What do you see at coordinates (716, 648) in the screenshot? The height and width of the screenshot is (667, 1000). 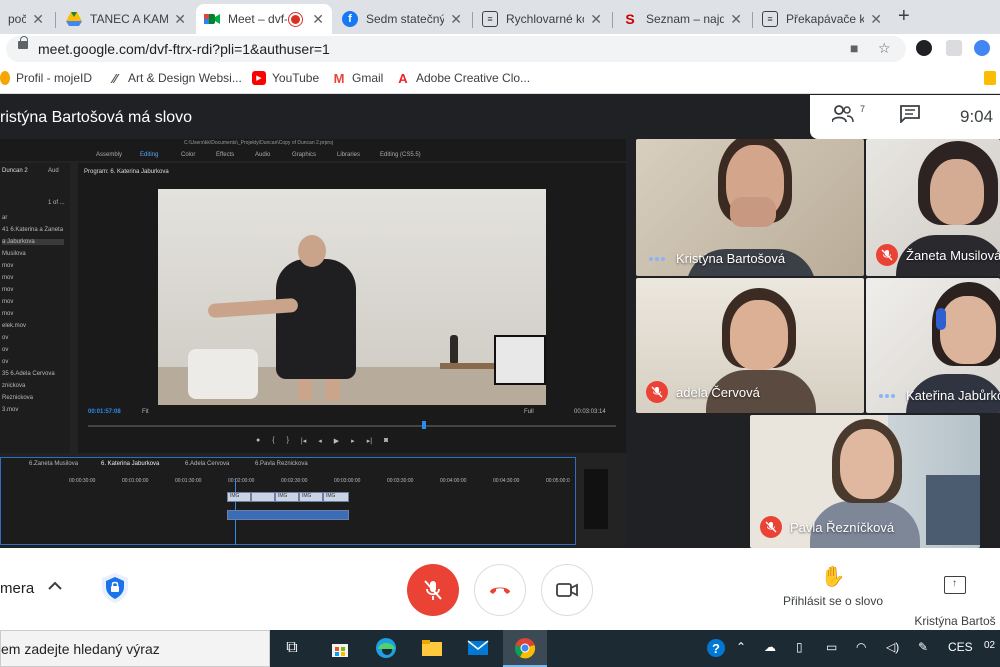 I see `help-icon: ?` at bounding box center [716, 648].